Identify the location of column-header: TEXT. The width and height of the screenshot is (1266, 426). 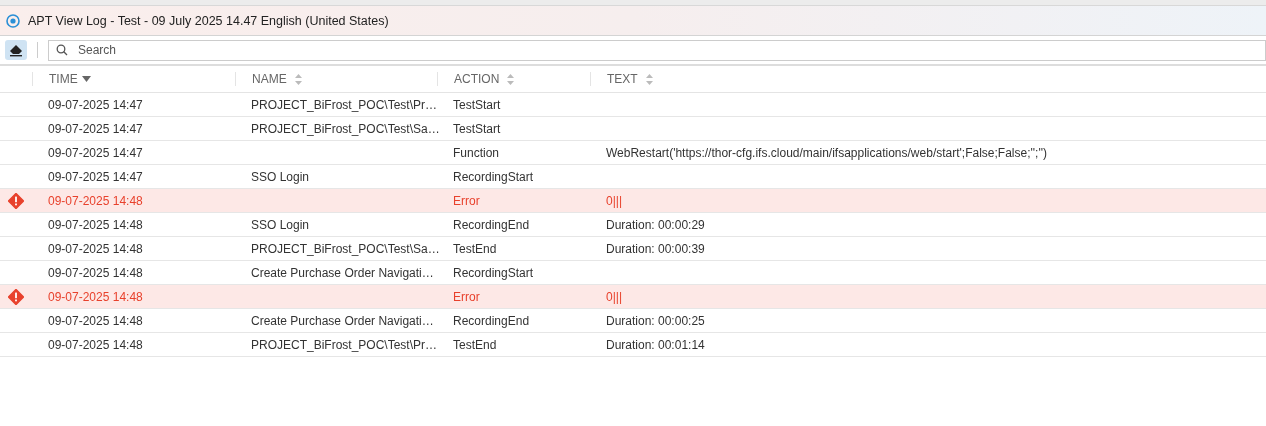
(928, 79).